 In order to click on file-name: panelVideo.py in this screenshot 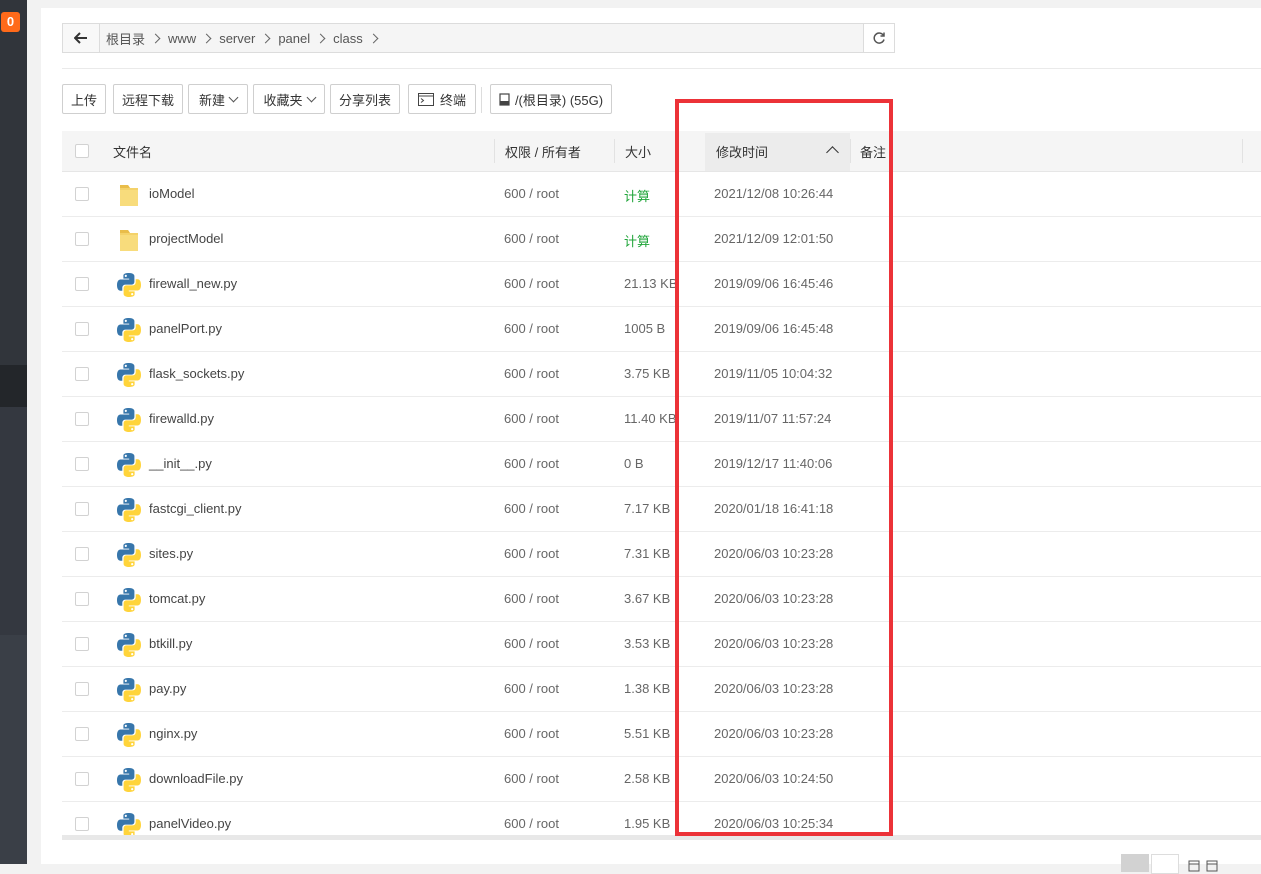, I will do `click(190, 823)`.